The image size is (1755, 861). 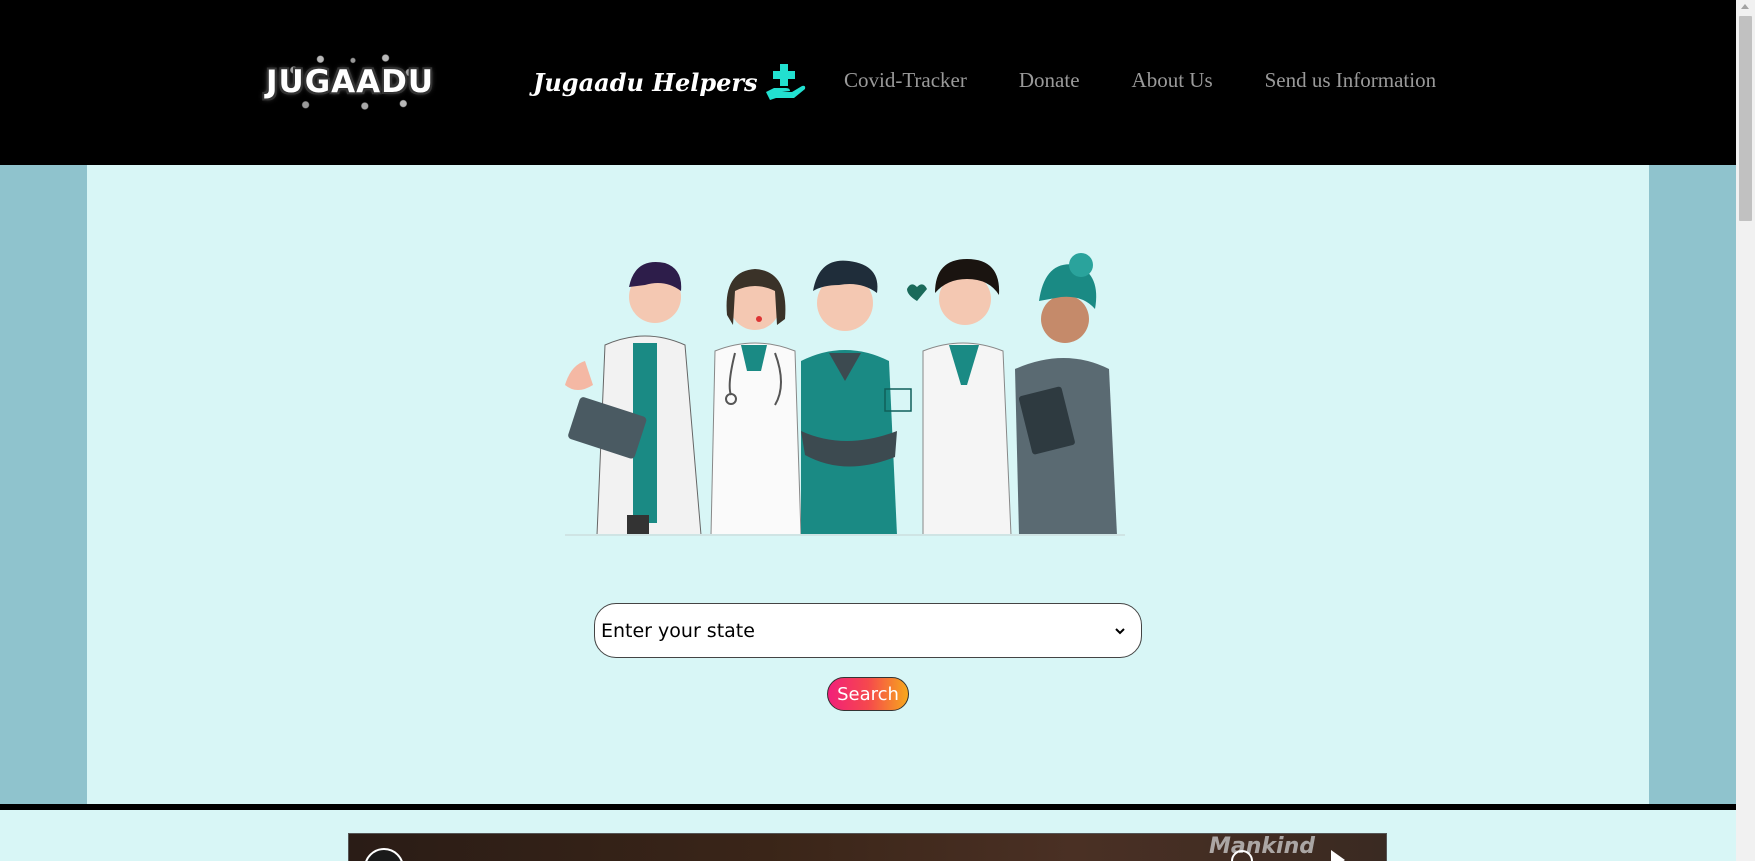 What do you see at coordinates (867, 847) in the screenshot?
I see `video-player: Mankind` at bounding box center [867, 847].